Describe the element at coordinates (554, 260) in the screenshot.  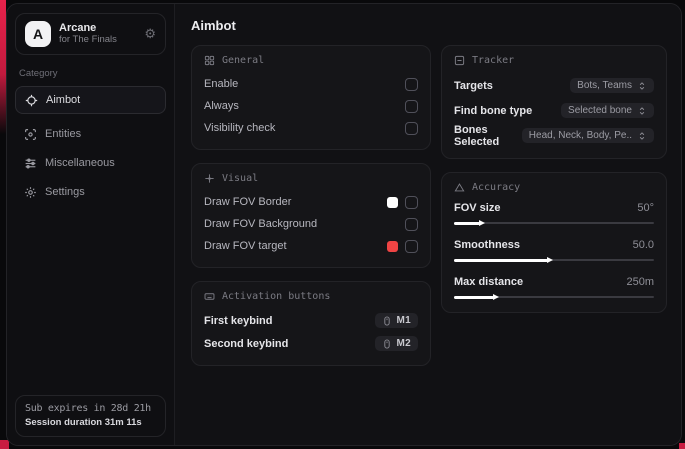
I see `smoothness-slider` at that location.